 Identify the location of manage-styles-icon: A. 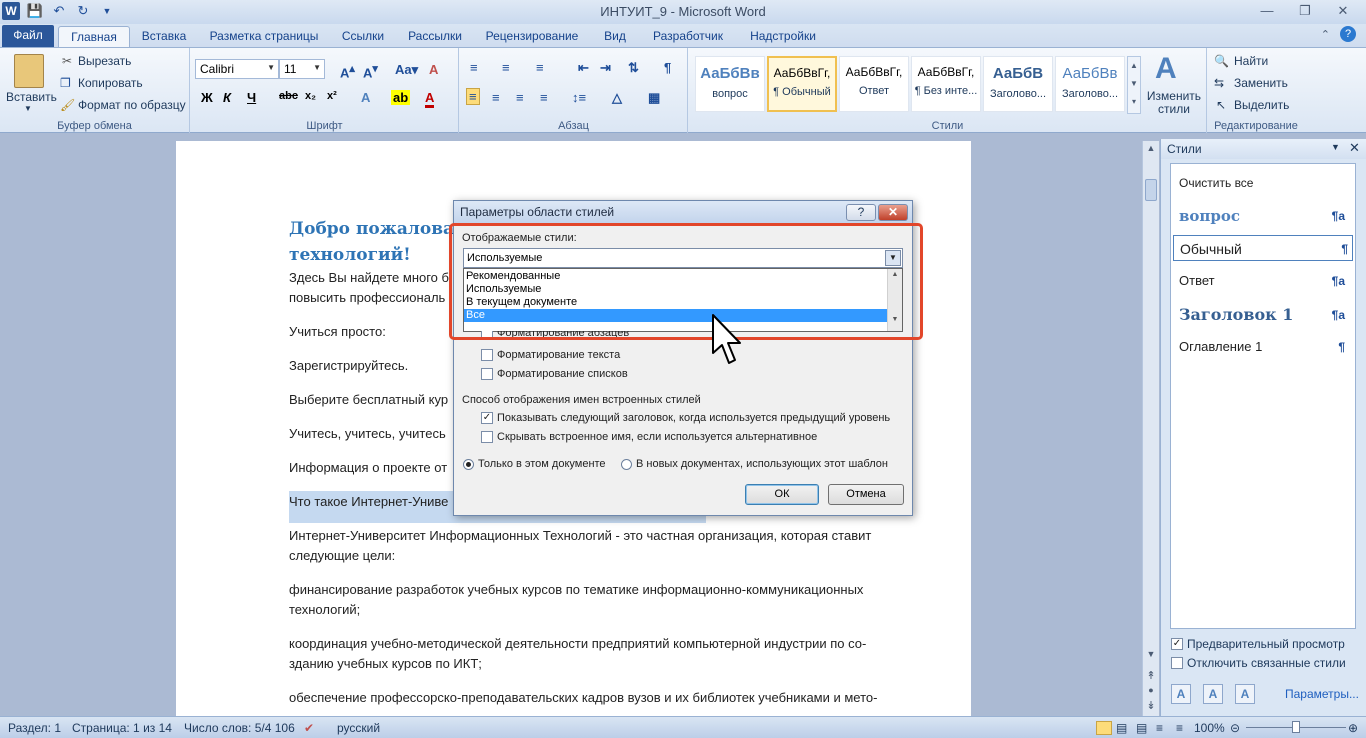
(1245, 694).